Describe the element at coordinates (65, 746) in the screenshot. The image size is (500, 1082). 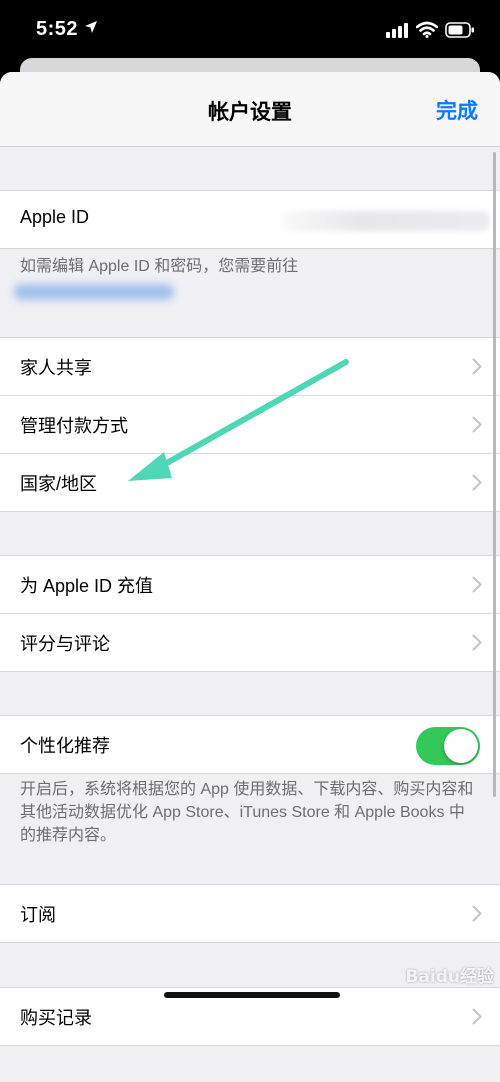
I see `personalized-recommendations-label: 个性化推荐` at that location.